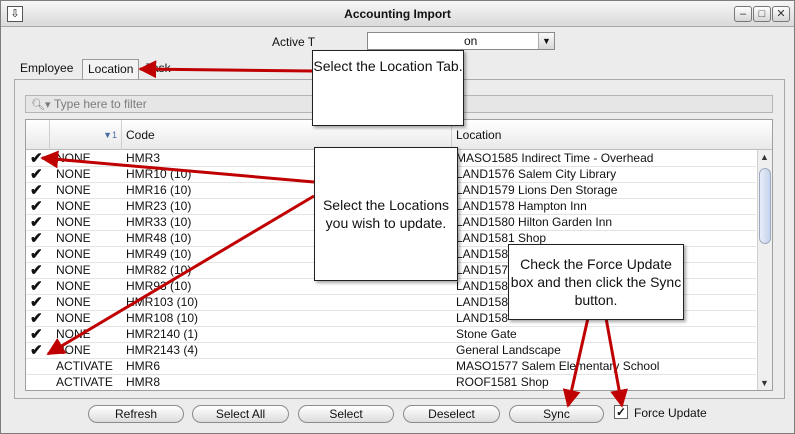 The height and width of the screenshot is (434, 795). What do you see at coordinates (537, 190) in the screenshot?
I see `cell-location: LAND1579 Lions Den Storage` at bounding box center [537, 190].